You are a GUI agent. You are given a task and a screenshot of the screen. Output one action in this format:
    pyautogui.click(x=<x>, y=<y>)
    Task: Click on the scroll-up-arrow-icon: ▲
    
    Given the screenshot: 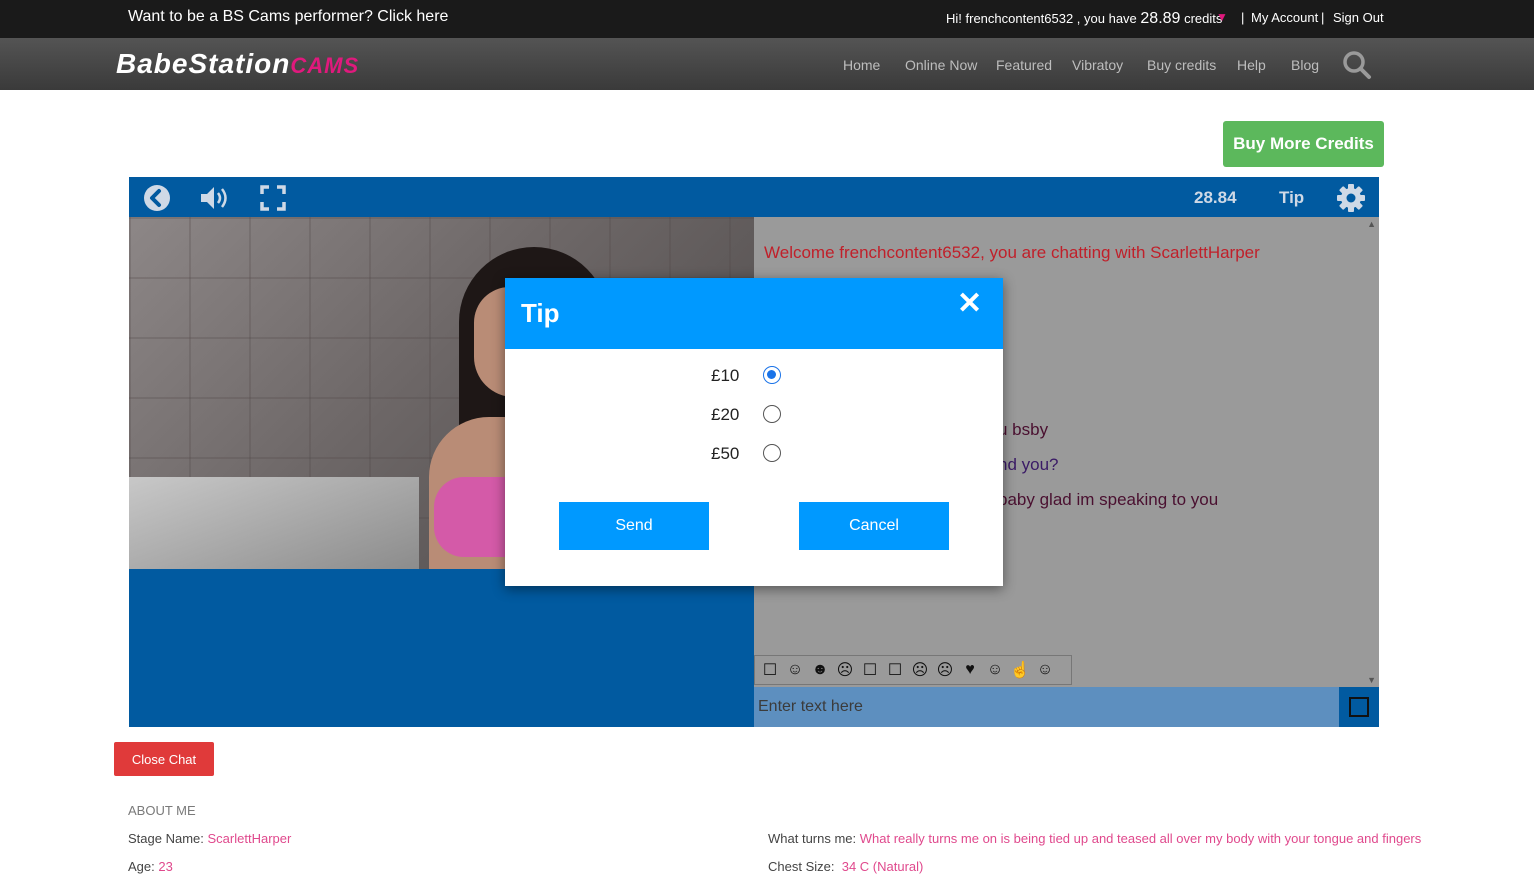 What is the action you would take?
    pyautogui.click(x=1371, y=224)
    